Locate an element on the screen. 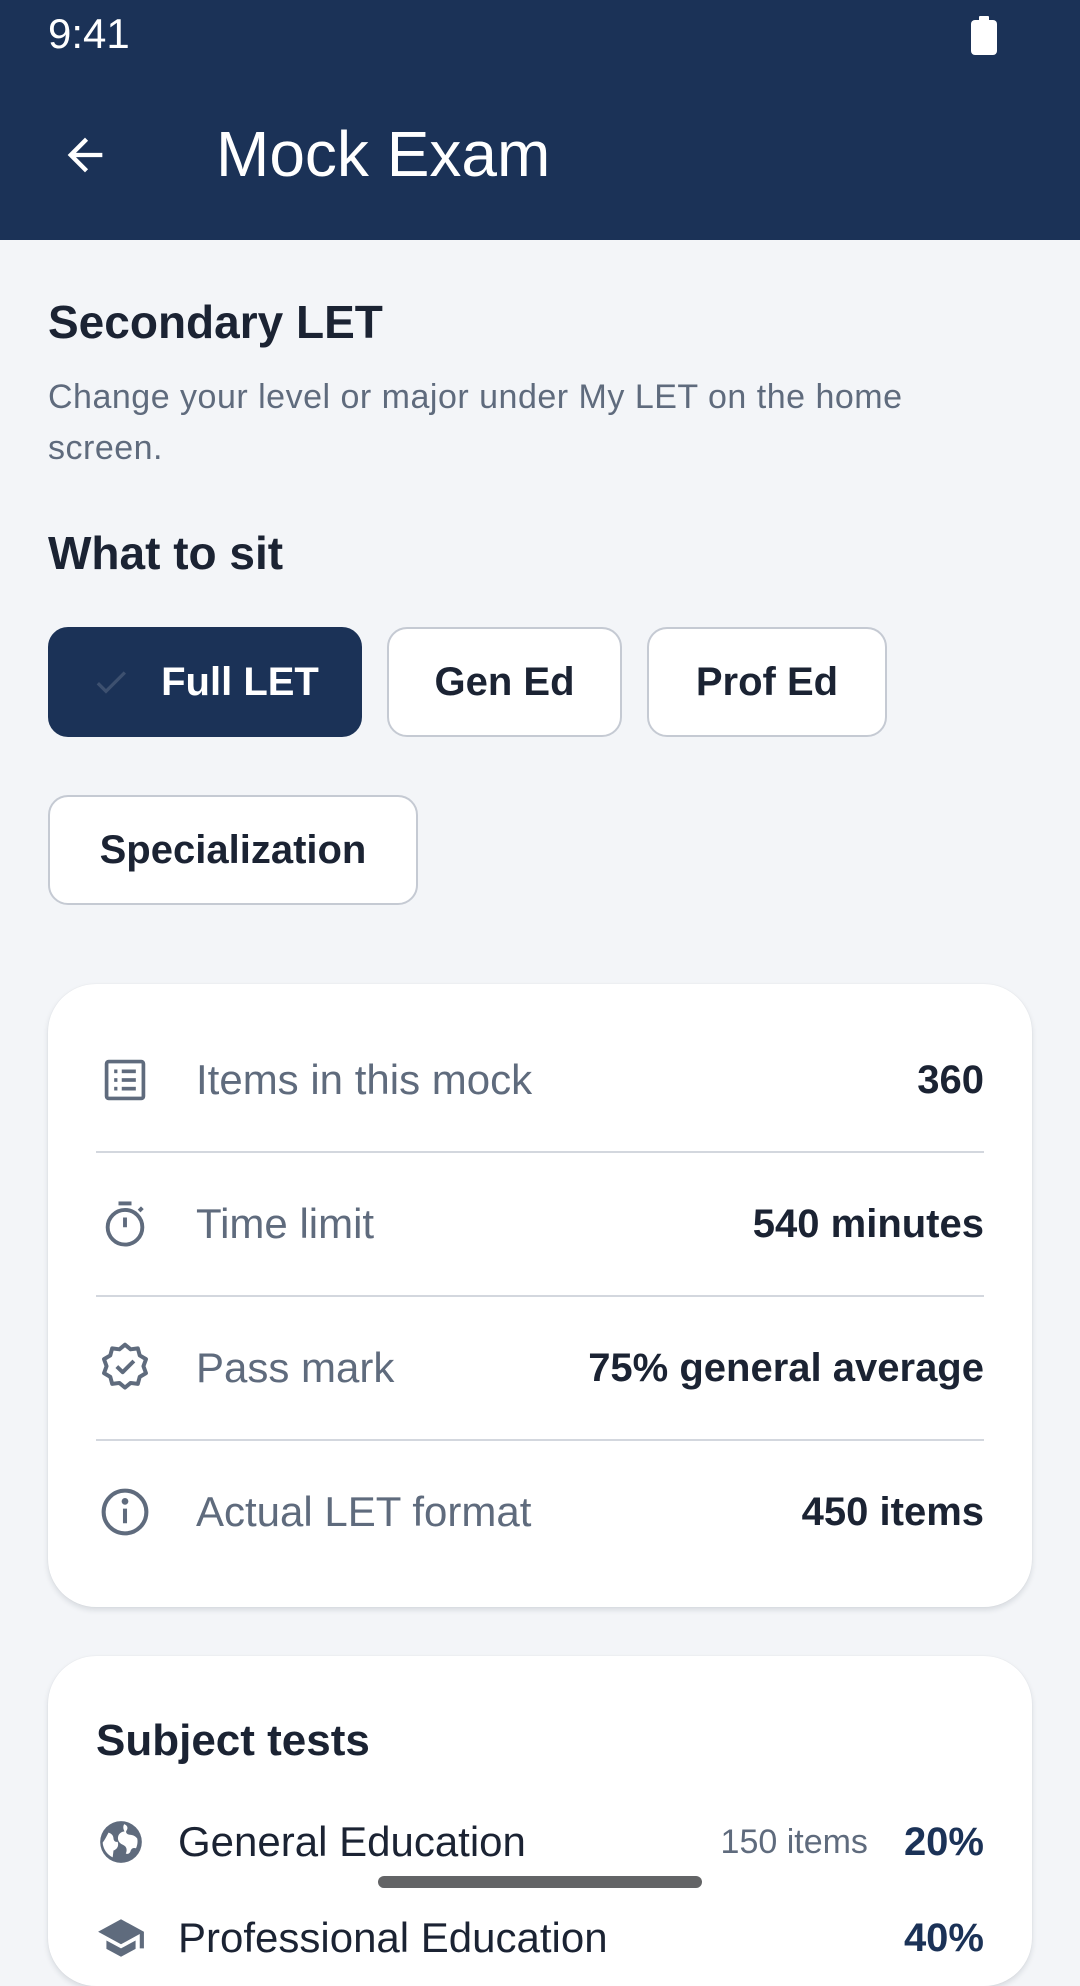 The image size is (1080, 1986). list-icon is located at coordinates (125, 1080).